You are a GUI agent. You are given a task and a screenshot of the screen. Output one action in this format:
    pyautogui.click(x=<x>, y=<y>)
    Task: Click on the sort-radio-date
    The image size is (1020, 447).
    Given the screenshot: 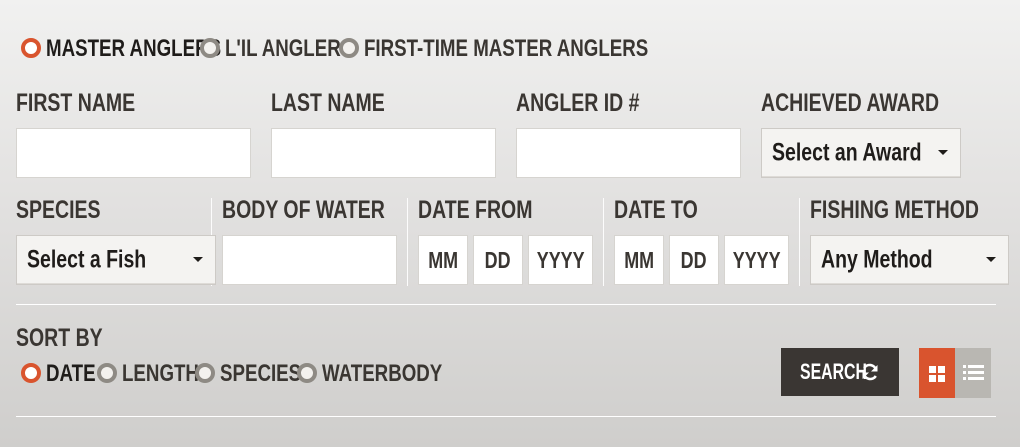 What is the action you would take?
    pyautogui.click(x=31, y=373)
    